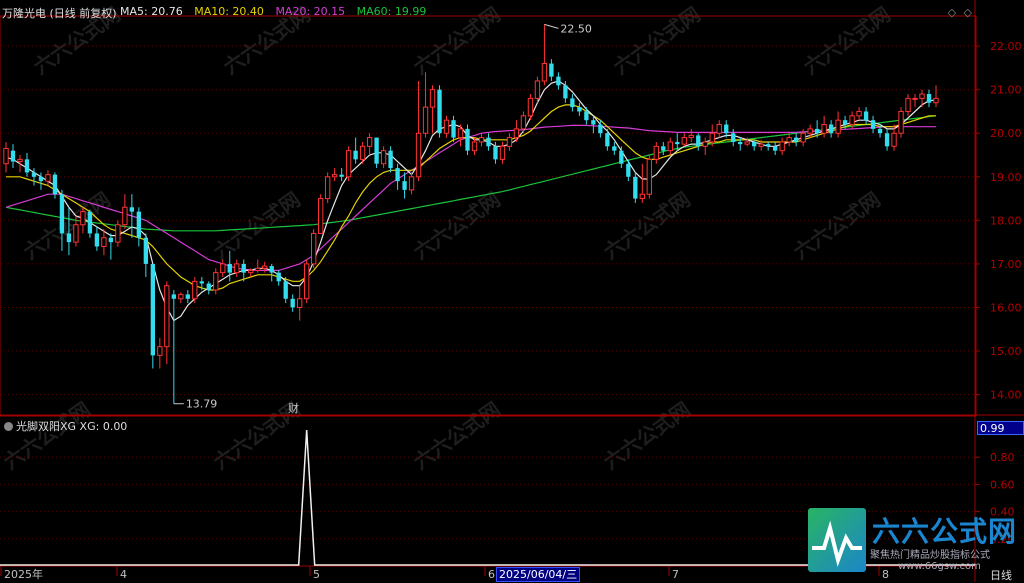 The width and height of the screenshot is (1024, 583). I want to click on logo-subtitle: 聚焦热门精品炒股指标公式, so click(930, 555).